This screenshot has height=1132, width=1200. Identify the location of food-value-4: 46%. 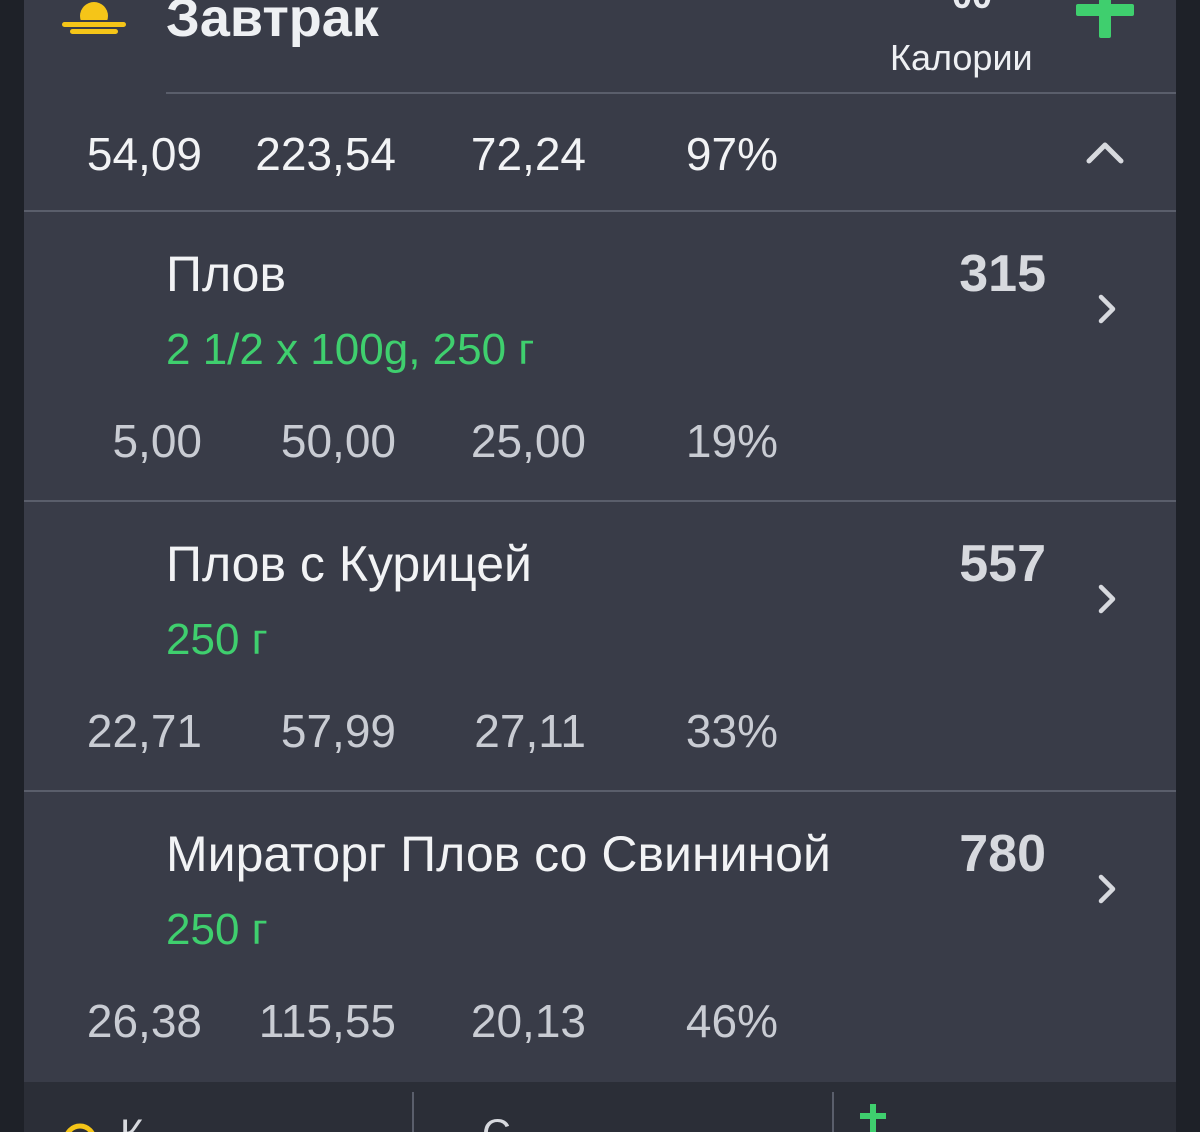
(731, 1021).